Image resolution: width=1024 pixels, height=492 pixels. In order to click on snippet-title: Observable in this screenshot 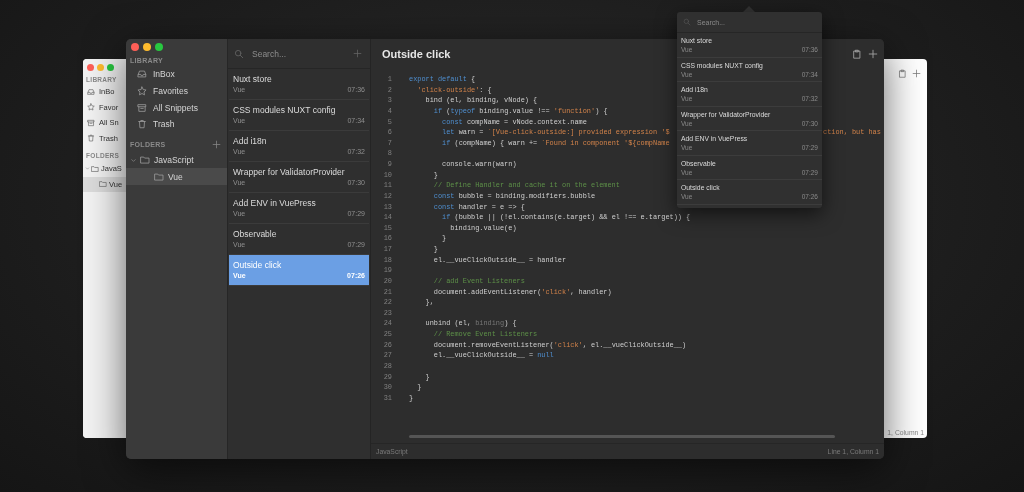, I will do `click(255, 234)`.